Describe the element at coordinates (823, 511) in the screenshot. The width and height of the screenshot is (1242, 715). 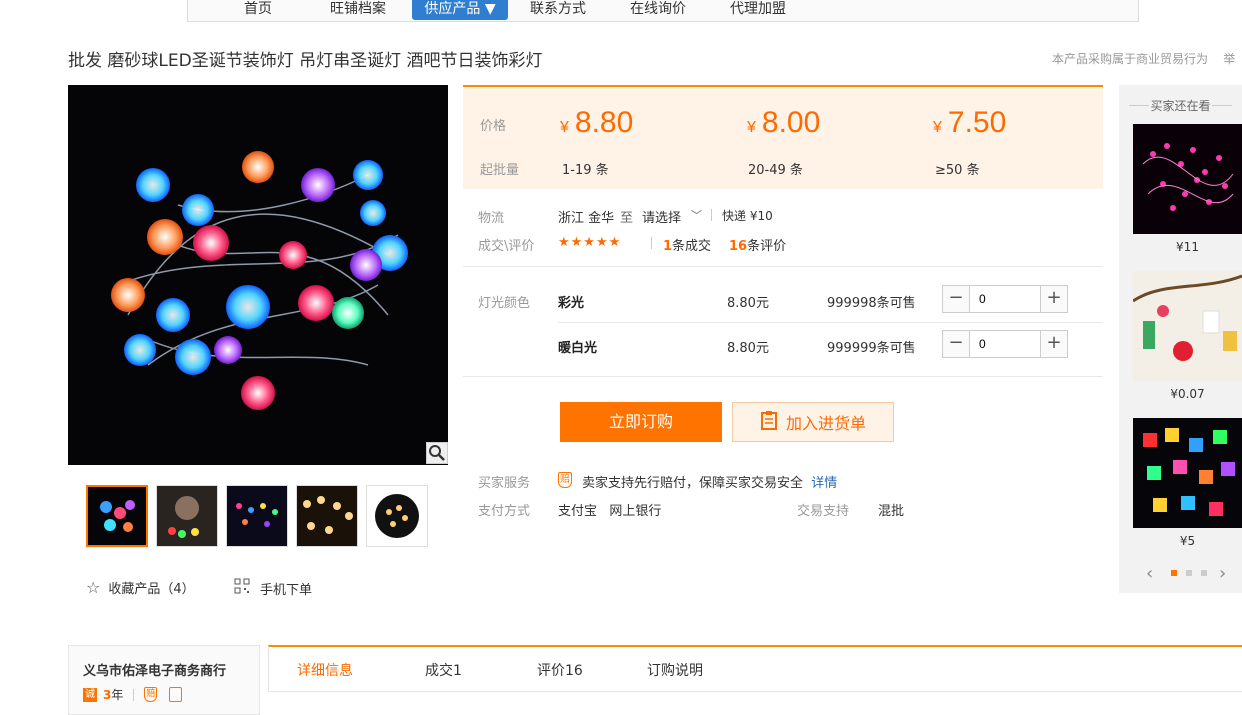
I see `trade-support-label: 交易支持` at that location.